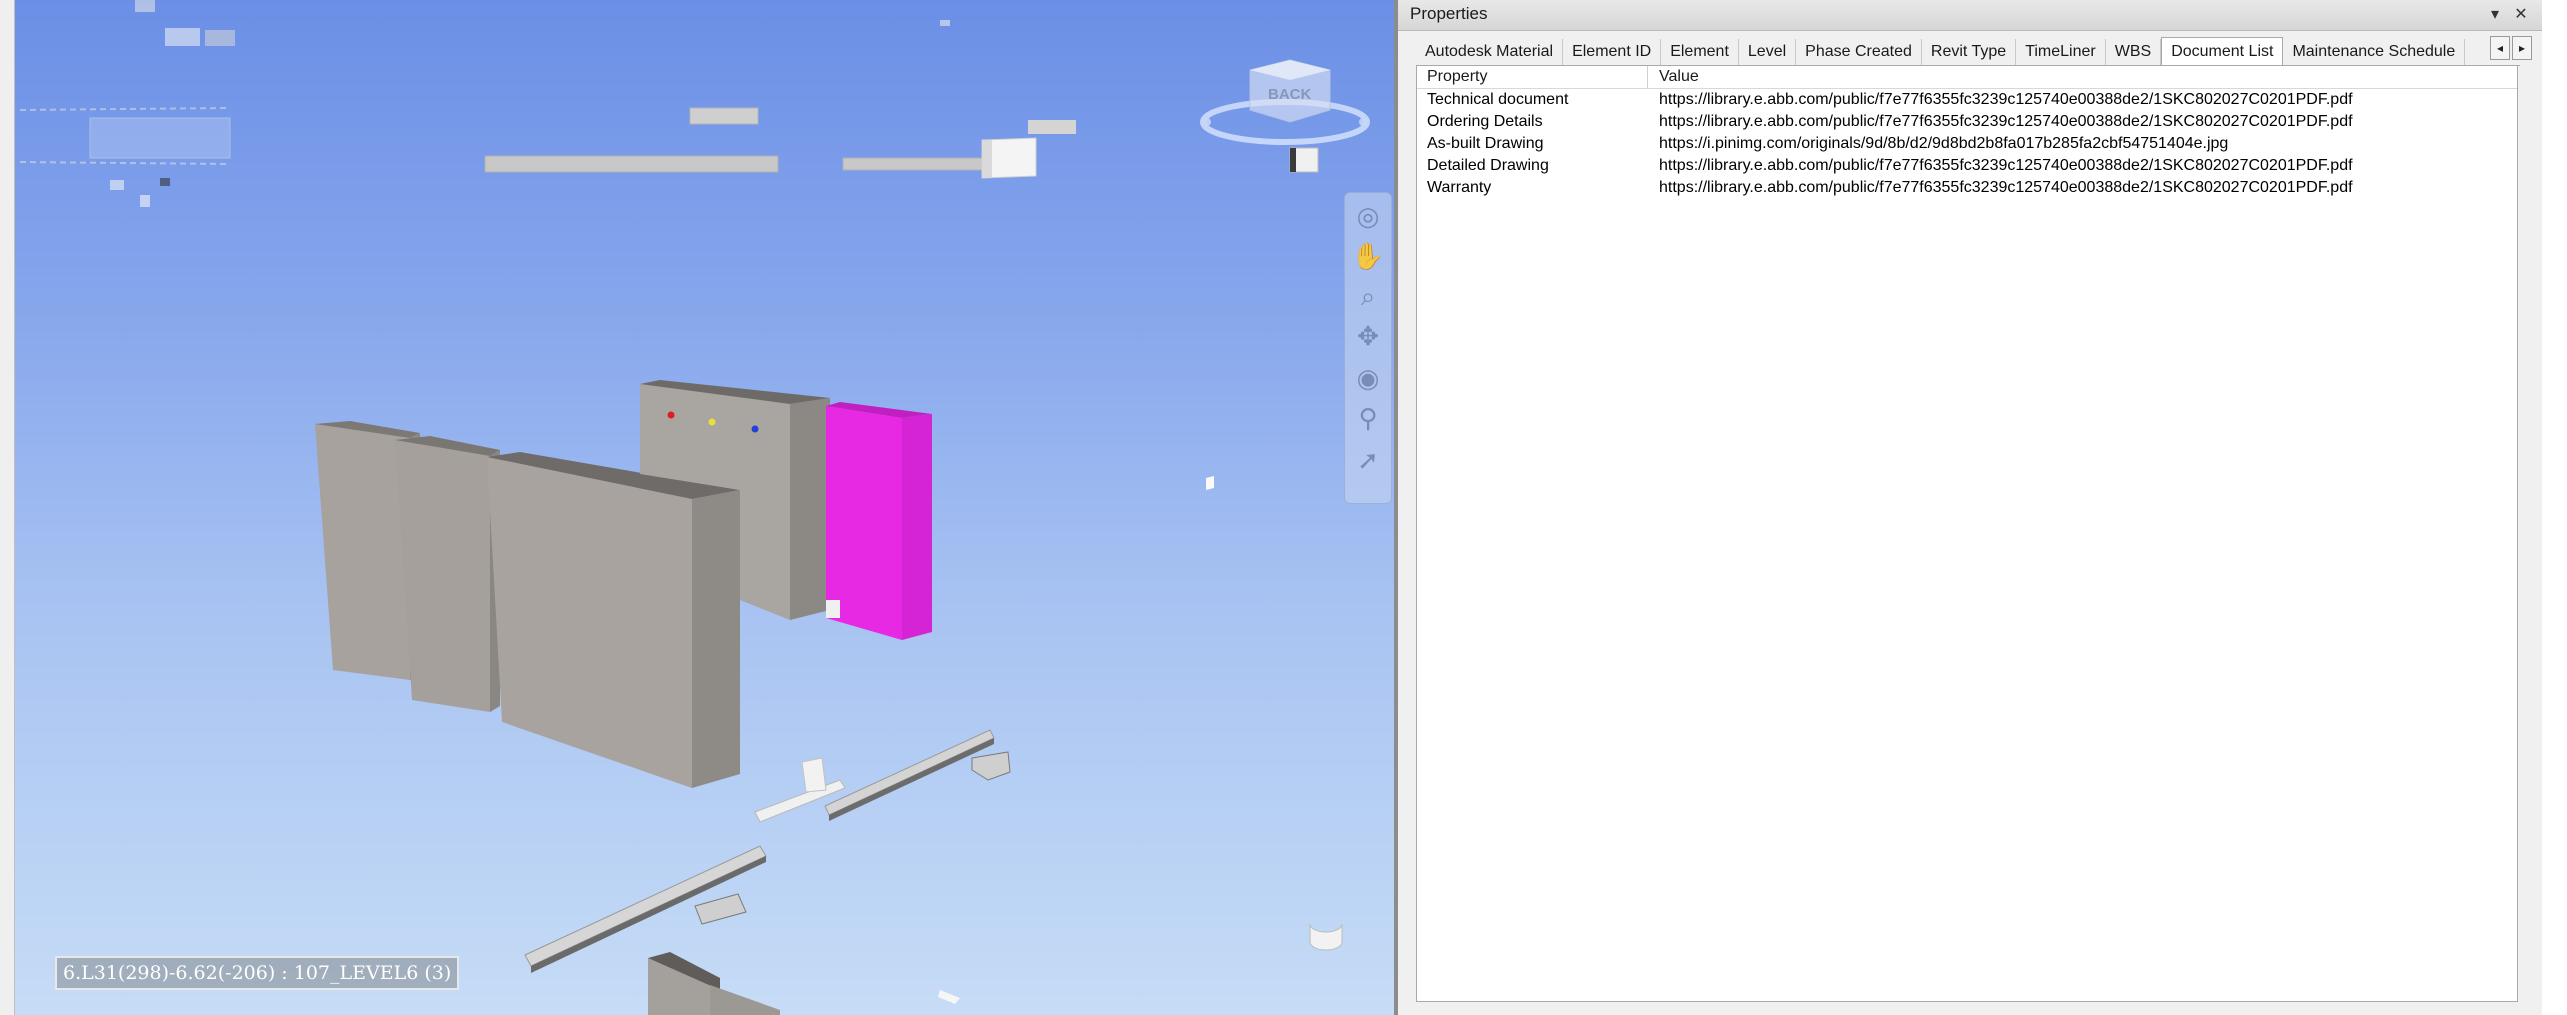  I want to click on row-property: Technical document, so click(1498, 99).